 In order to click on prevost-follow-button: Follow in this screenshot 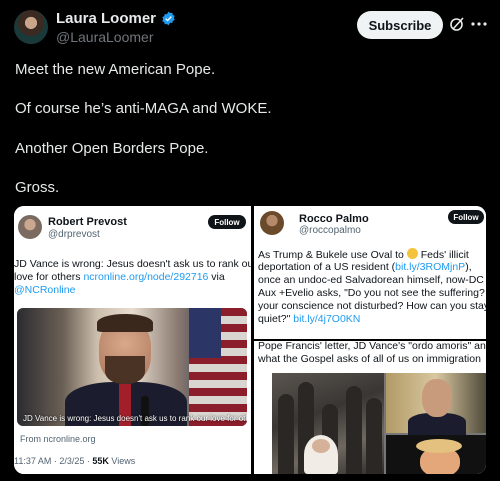, I will do `click(227, 222)`.